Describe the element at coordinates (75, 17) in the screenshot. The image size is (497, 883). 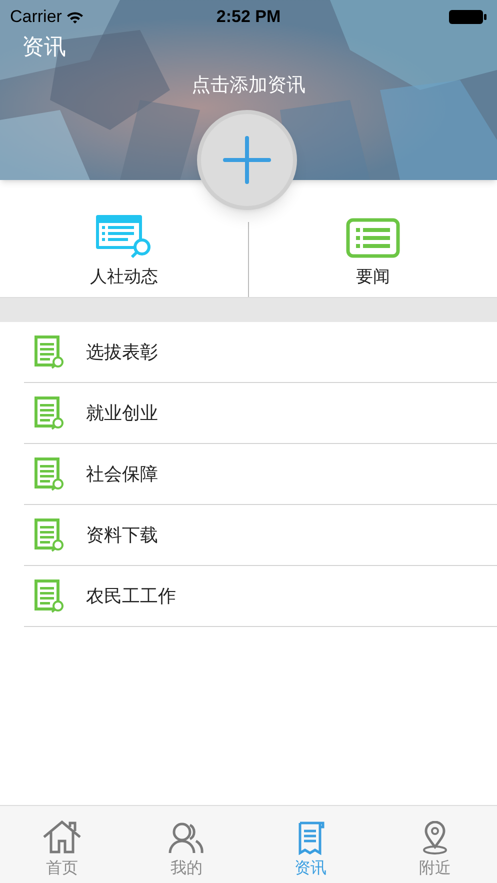
I see `wifi-icon` at that location.